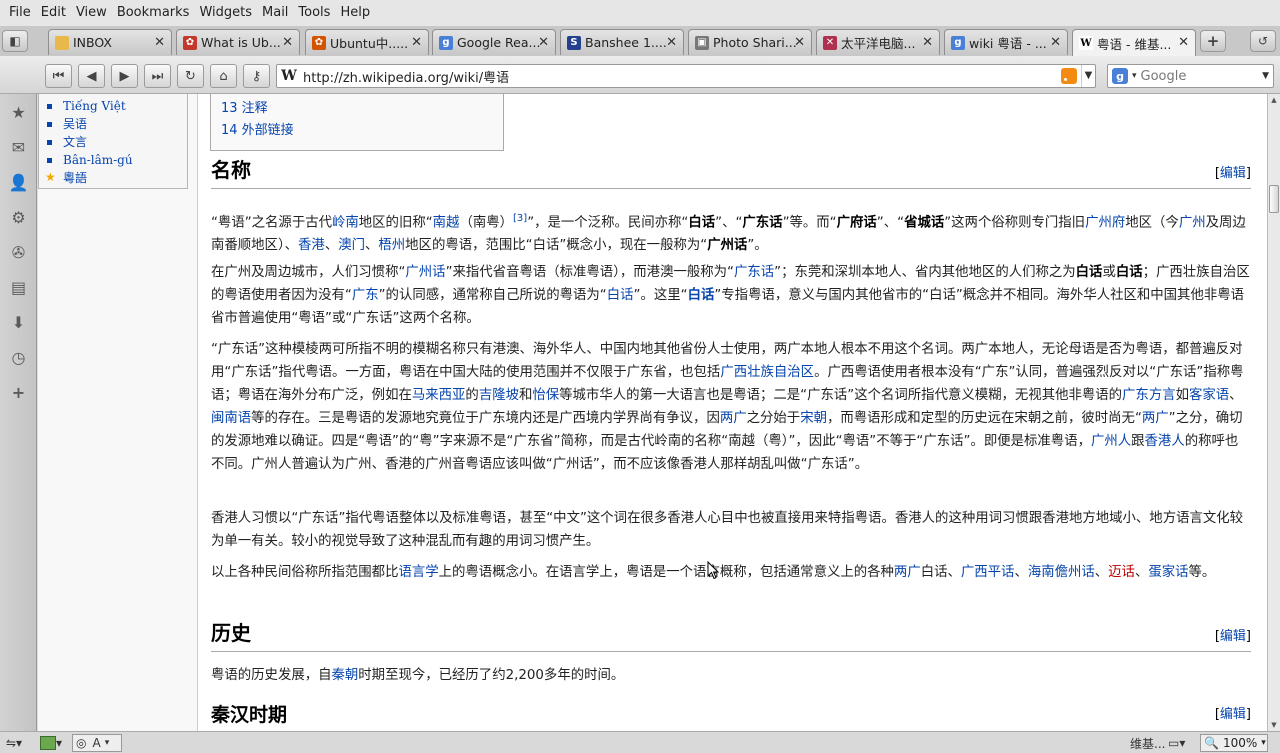  Describe the element at coordinates (1149, 395) in the screenshot. I see `wiki-link: 广东方言` at that location.